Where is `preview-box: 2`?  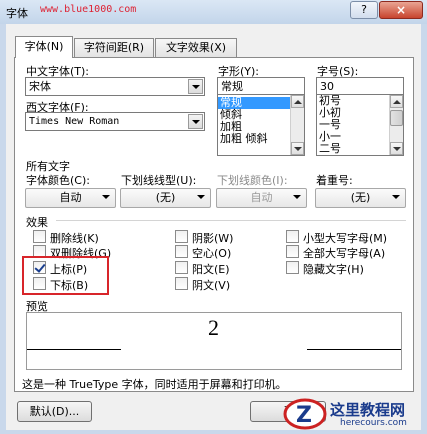
preview-box: 2 is located at coordinates (214, 341).